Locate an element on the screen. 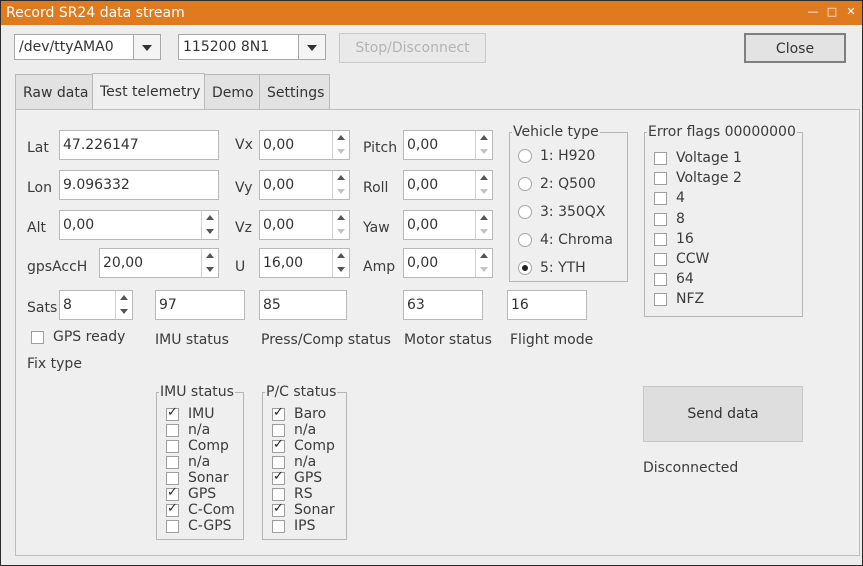  imu-status-input: 97 is located at coordinates (200, 305).